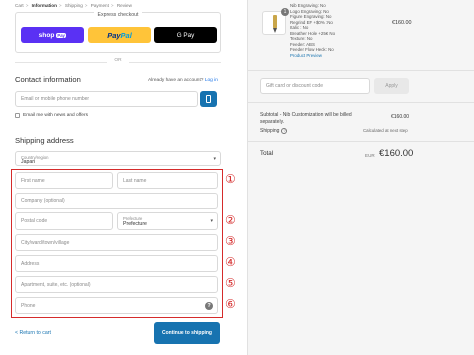  What do you see at coordinates (99, 5) in the screenshot?
I see `breadcrumb-payment: Payment` at bounding box center [99, 5].